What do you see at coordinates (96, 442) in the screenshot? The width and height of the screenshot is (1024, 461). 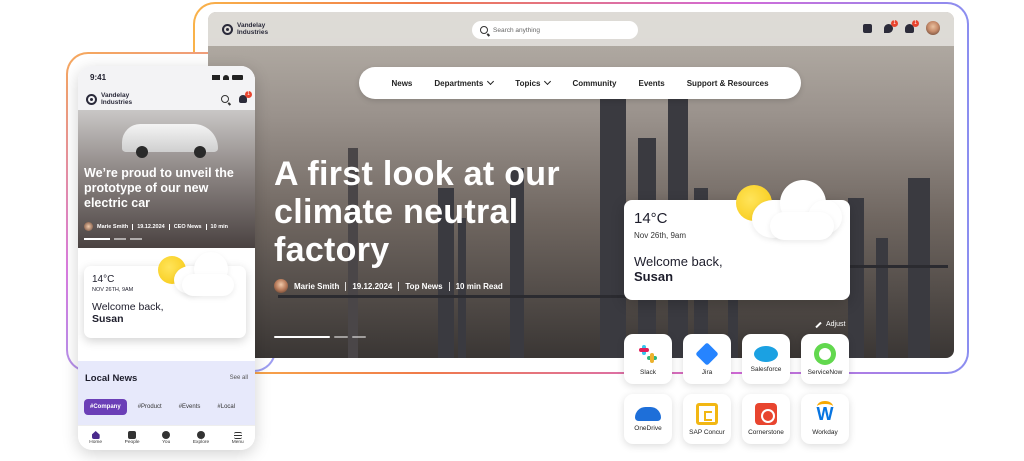 I see `tab-home-label: Home` at bounding box center [96, 442].